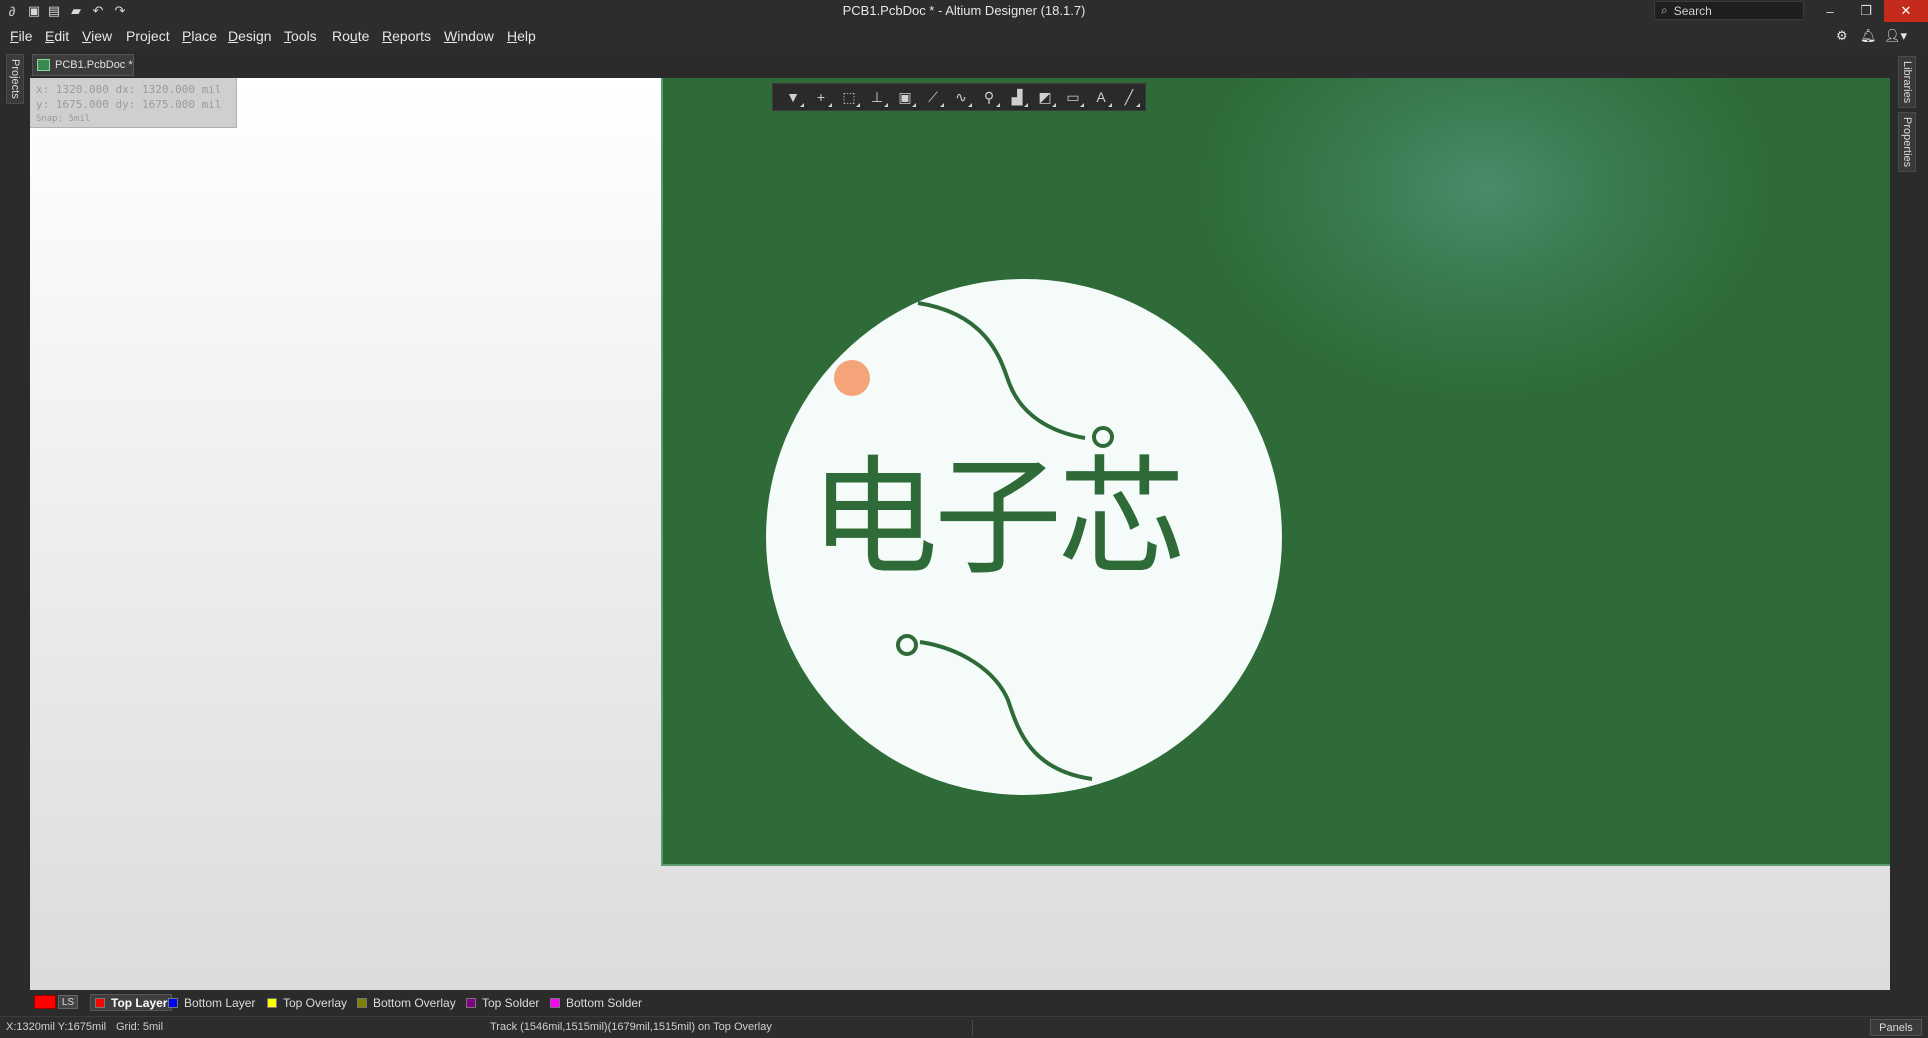 The image size is (1928, 1038). I want to click on menu-view: View, so click(97, 36).